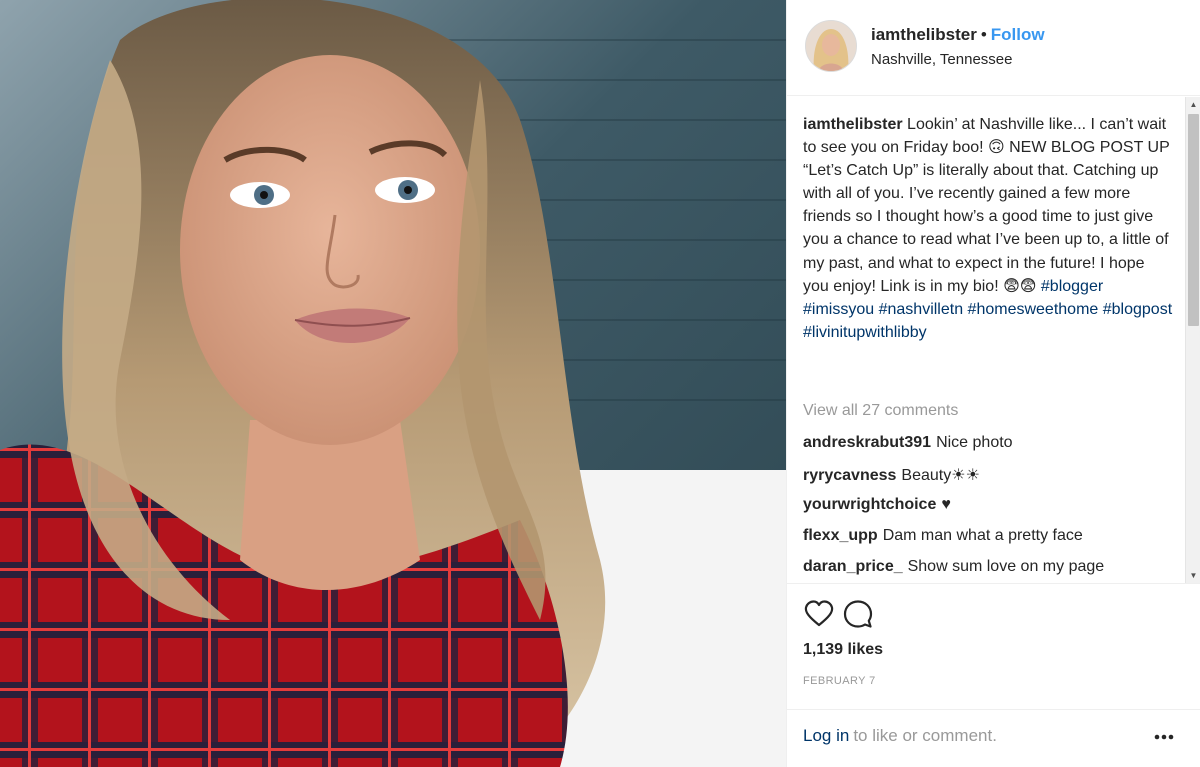 This screenshot has width=1200, height=767. Describe the element at coordinates (925, 735) in the screenshot. I see `login-suffix: to like or comment.` at that location.